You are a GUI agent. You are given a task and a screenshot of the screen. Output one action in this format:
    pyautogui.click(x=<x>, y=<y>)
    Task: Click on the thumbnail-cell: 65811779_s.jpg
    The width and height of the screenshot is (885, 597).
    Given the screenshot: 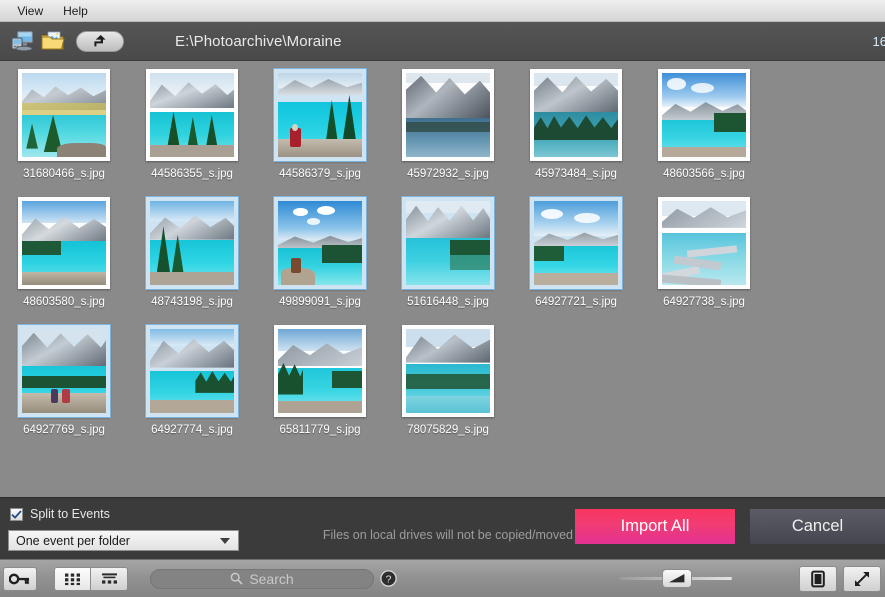 What is the action you would take?
    pyautogui.click(x=320, y=389)
    